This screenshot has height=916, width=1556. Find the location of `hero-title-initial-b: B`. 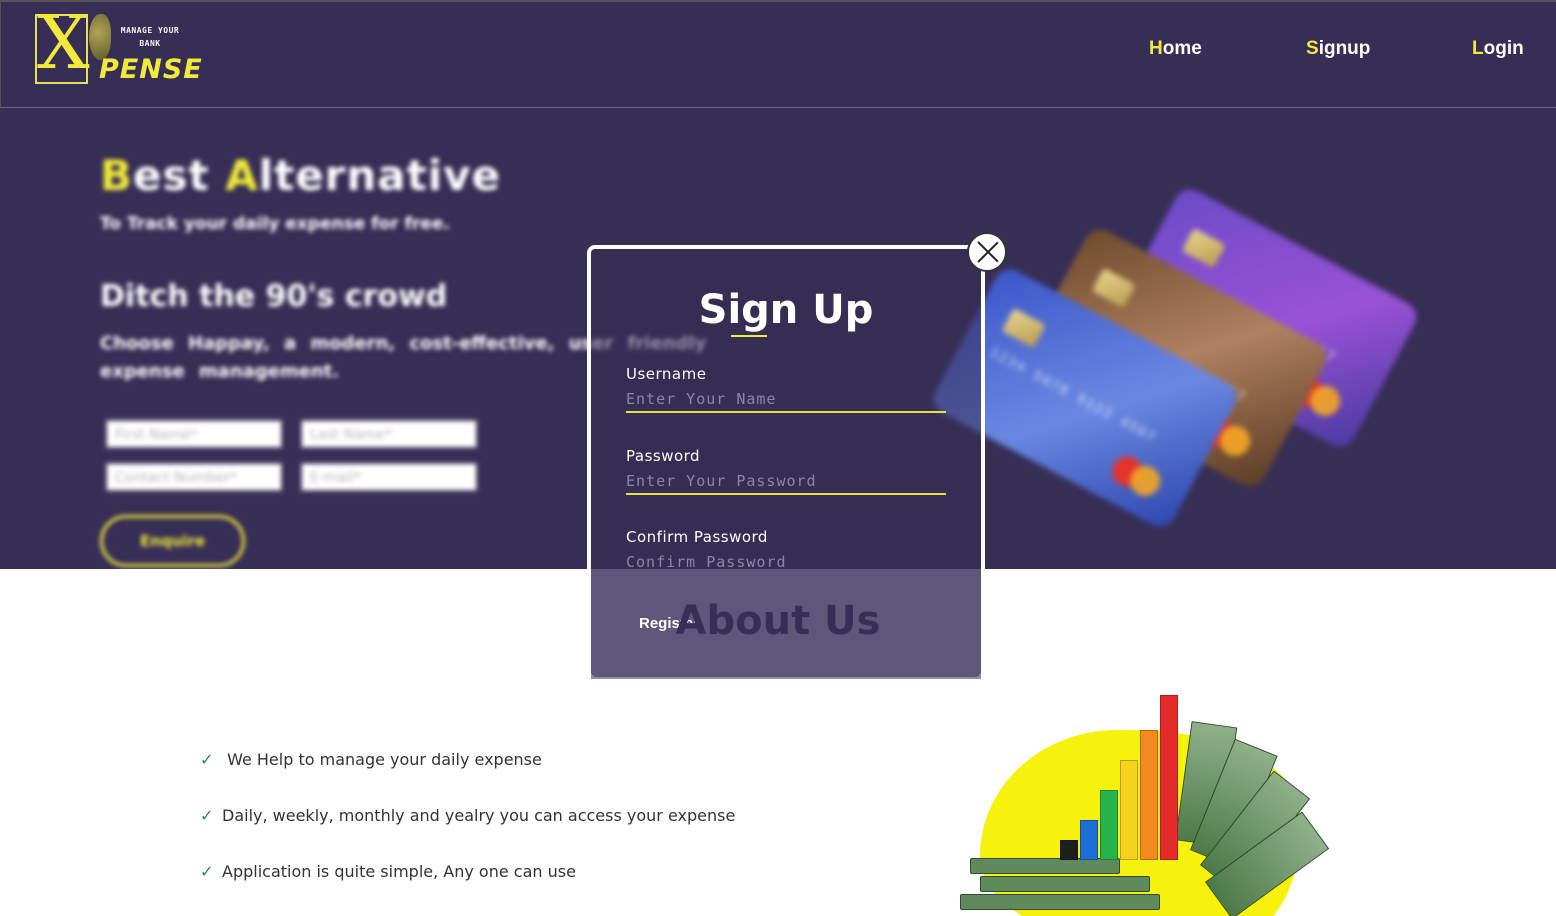

hero-title-initial-b: B is located at coordinates (117, 175).